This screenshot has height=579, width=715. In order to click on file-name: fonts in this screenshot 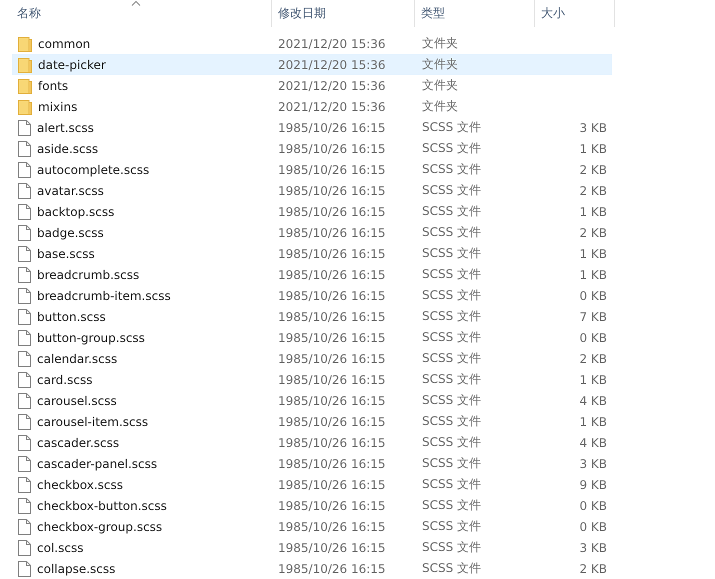, I will do `click(53, 85)`.